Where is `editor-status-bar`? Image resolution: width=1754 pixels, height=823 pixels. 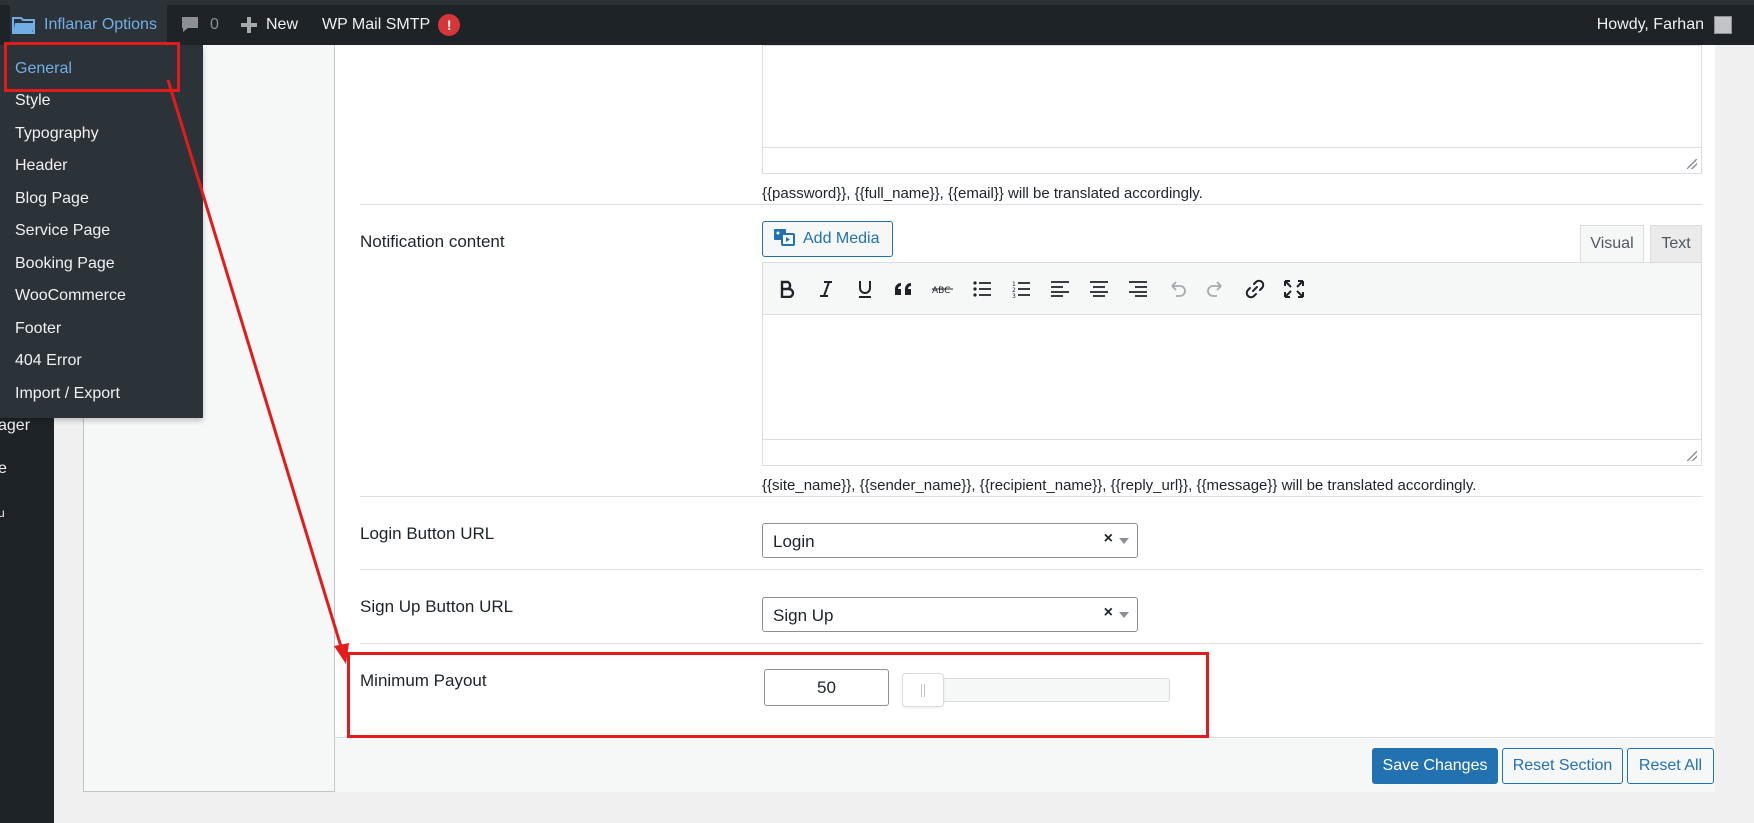 editor-status-bar is located at coordinates (1232, 452).